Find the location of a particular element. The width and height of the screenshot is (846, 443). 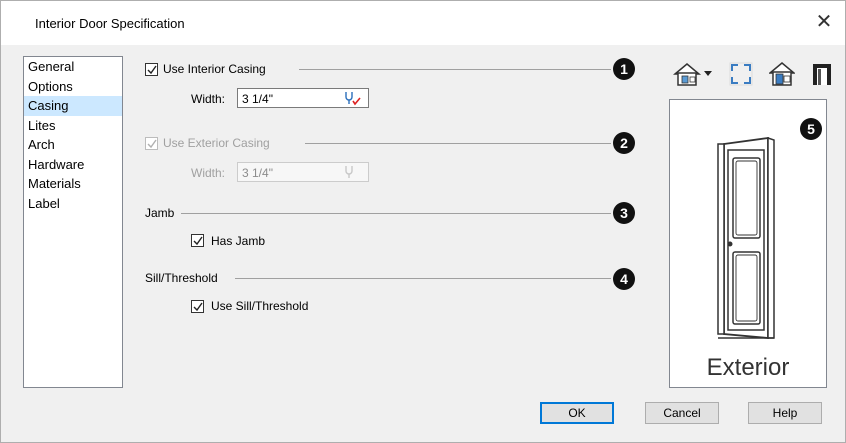

nav-item-hardware: Hardware is located at coordinates (73, 165).